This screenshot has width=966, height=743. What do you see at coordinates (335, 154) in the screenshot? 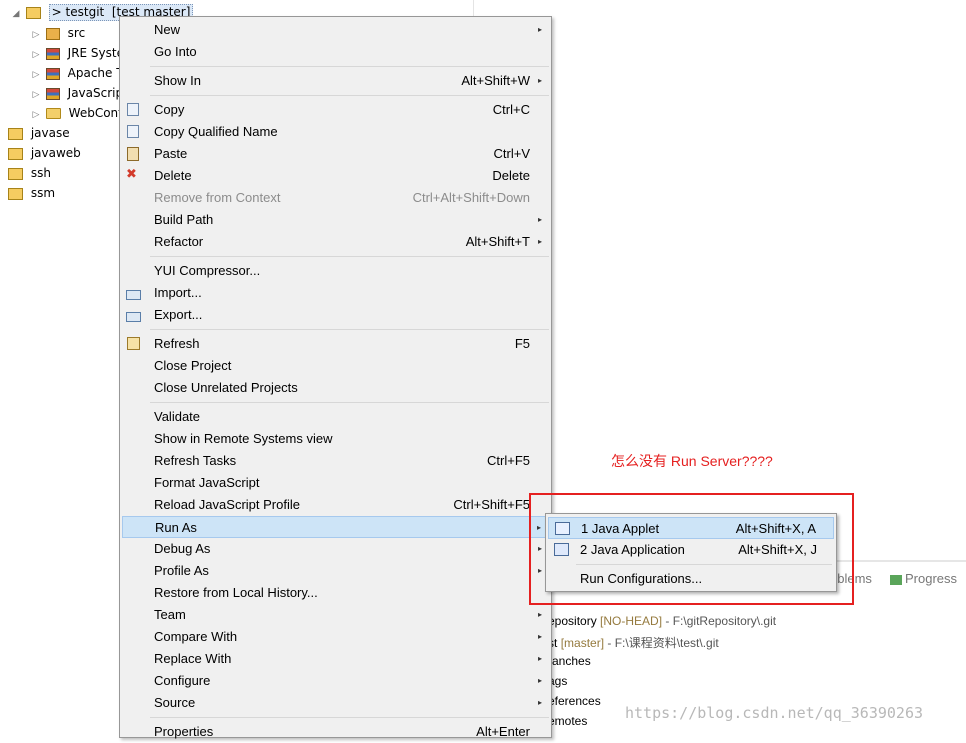
I see `menu-item-paste: Paste Ctrl+V` at bounding box center [335, 154].